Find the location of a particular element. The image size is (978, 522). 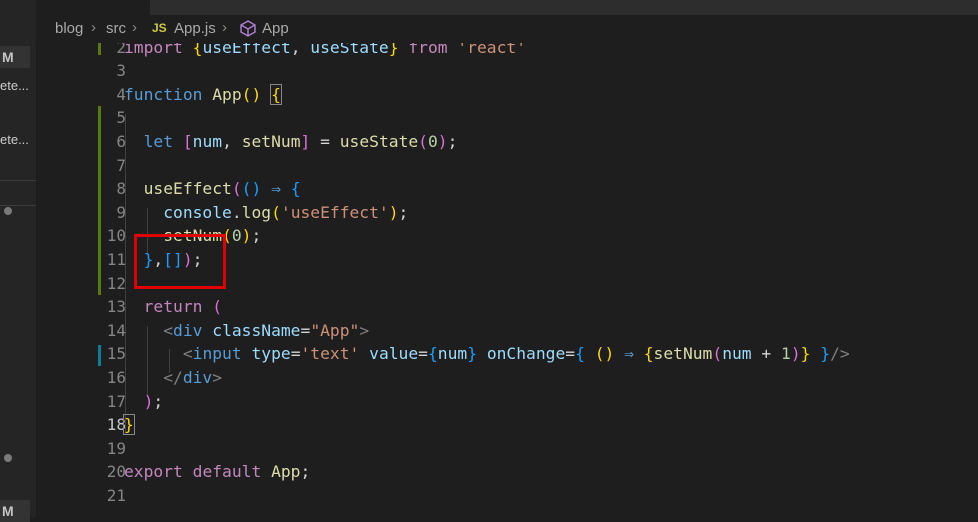

line-number: 18 is located at coordinates (116, 425).